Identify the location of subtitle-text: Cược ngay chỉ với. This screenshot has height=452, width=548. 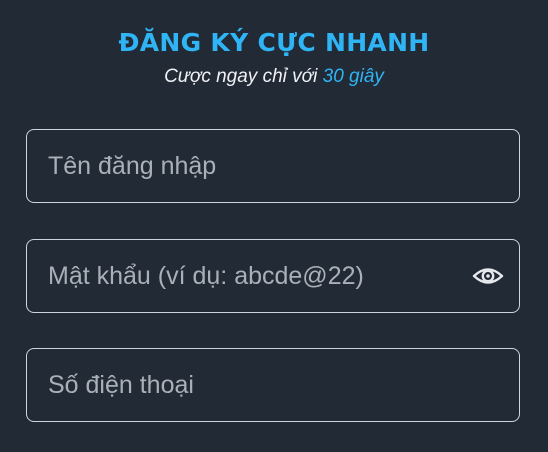
(243, 76).